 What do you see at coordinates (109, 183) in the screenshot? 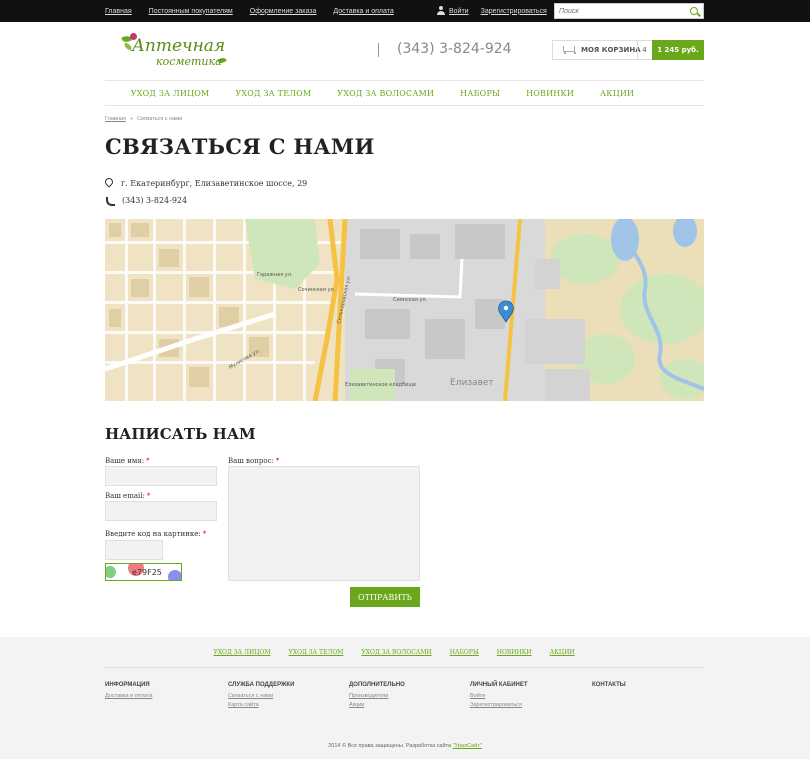
I see `location-pin-icon` at bounding box center [109, 183].